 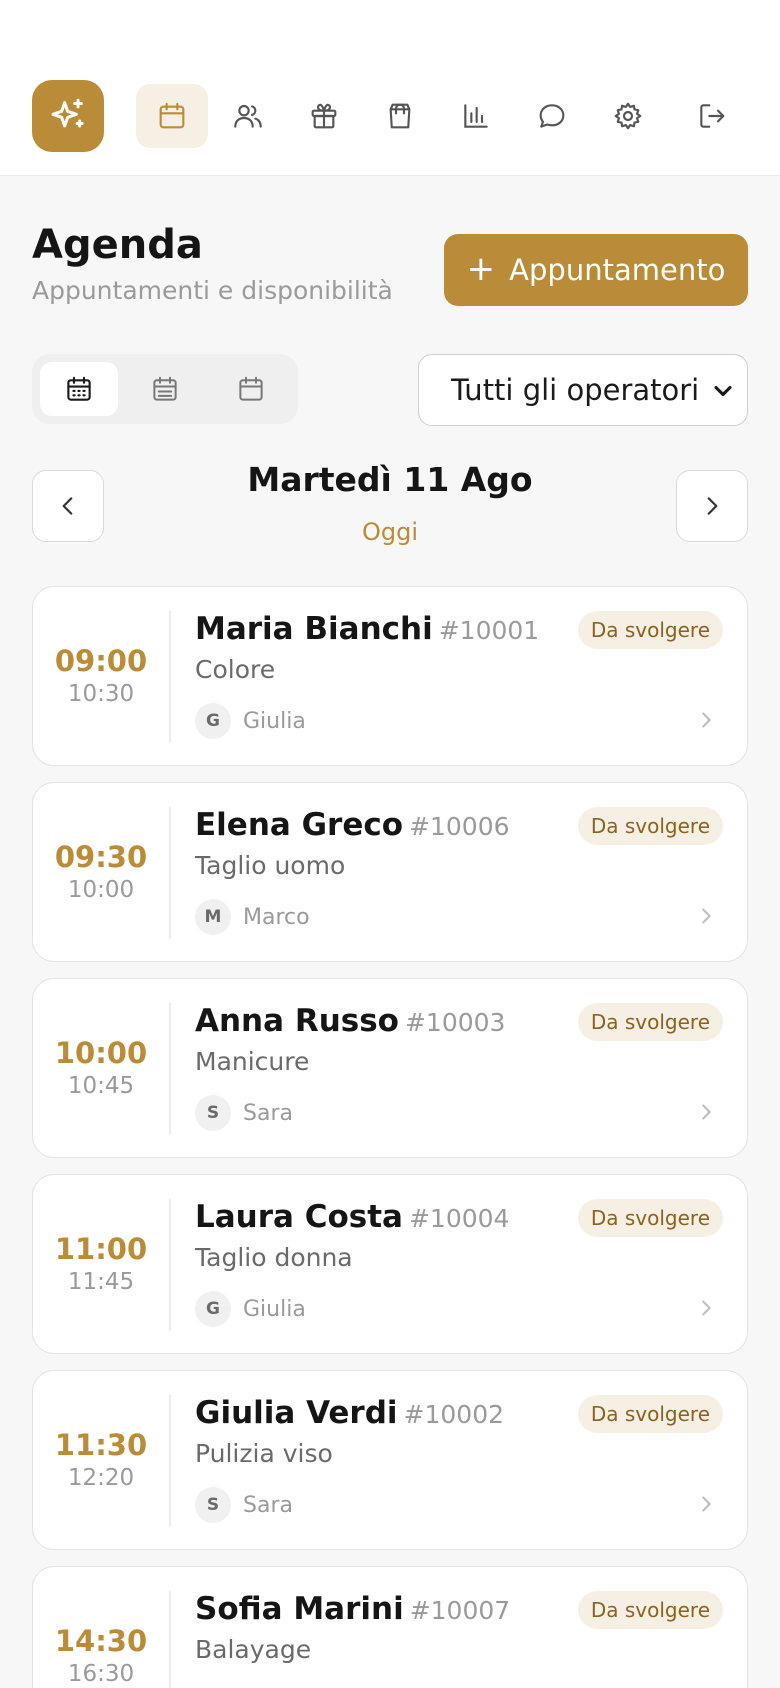 I want to click on appointment-times: 09:00 10:30, so click(x=101, y=676).